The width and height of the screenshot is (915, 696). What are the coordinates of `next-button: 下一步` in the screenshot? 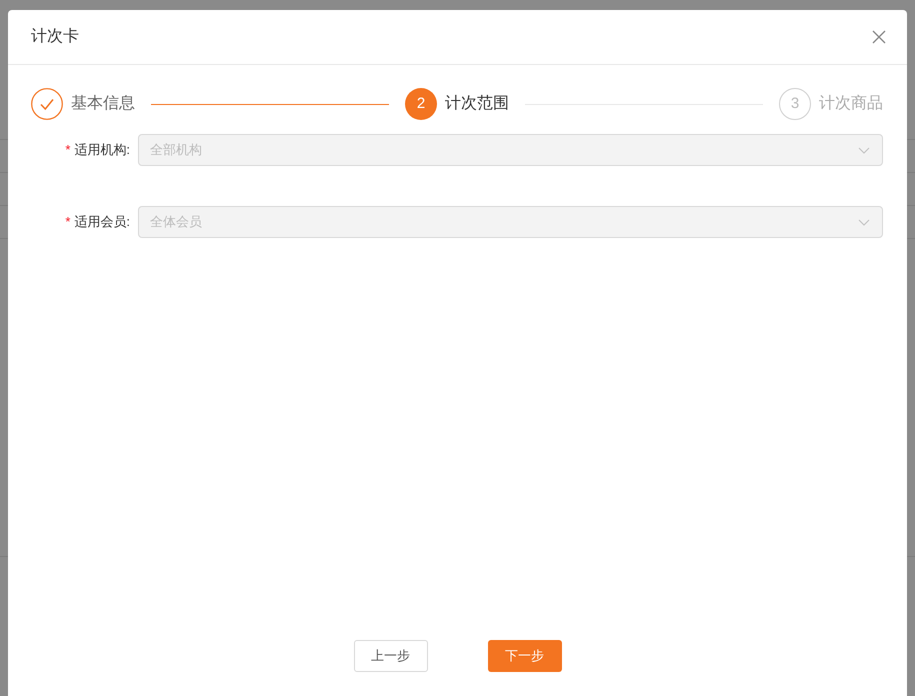 It's located at (525, 656).